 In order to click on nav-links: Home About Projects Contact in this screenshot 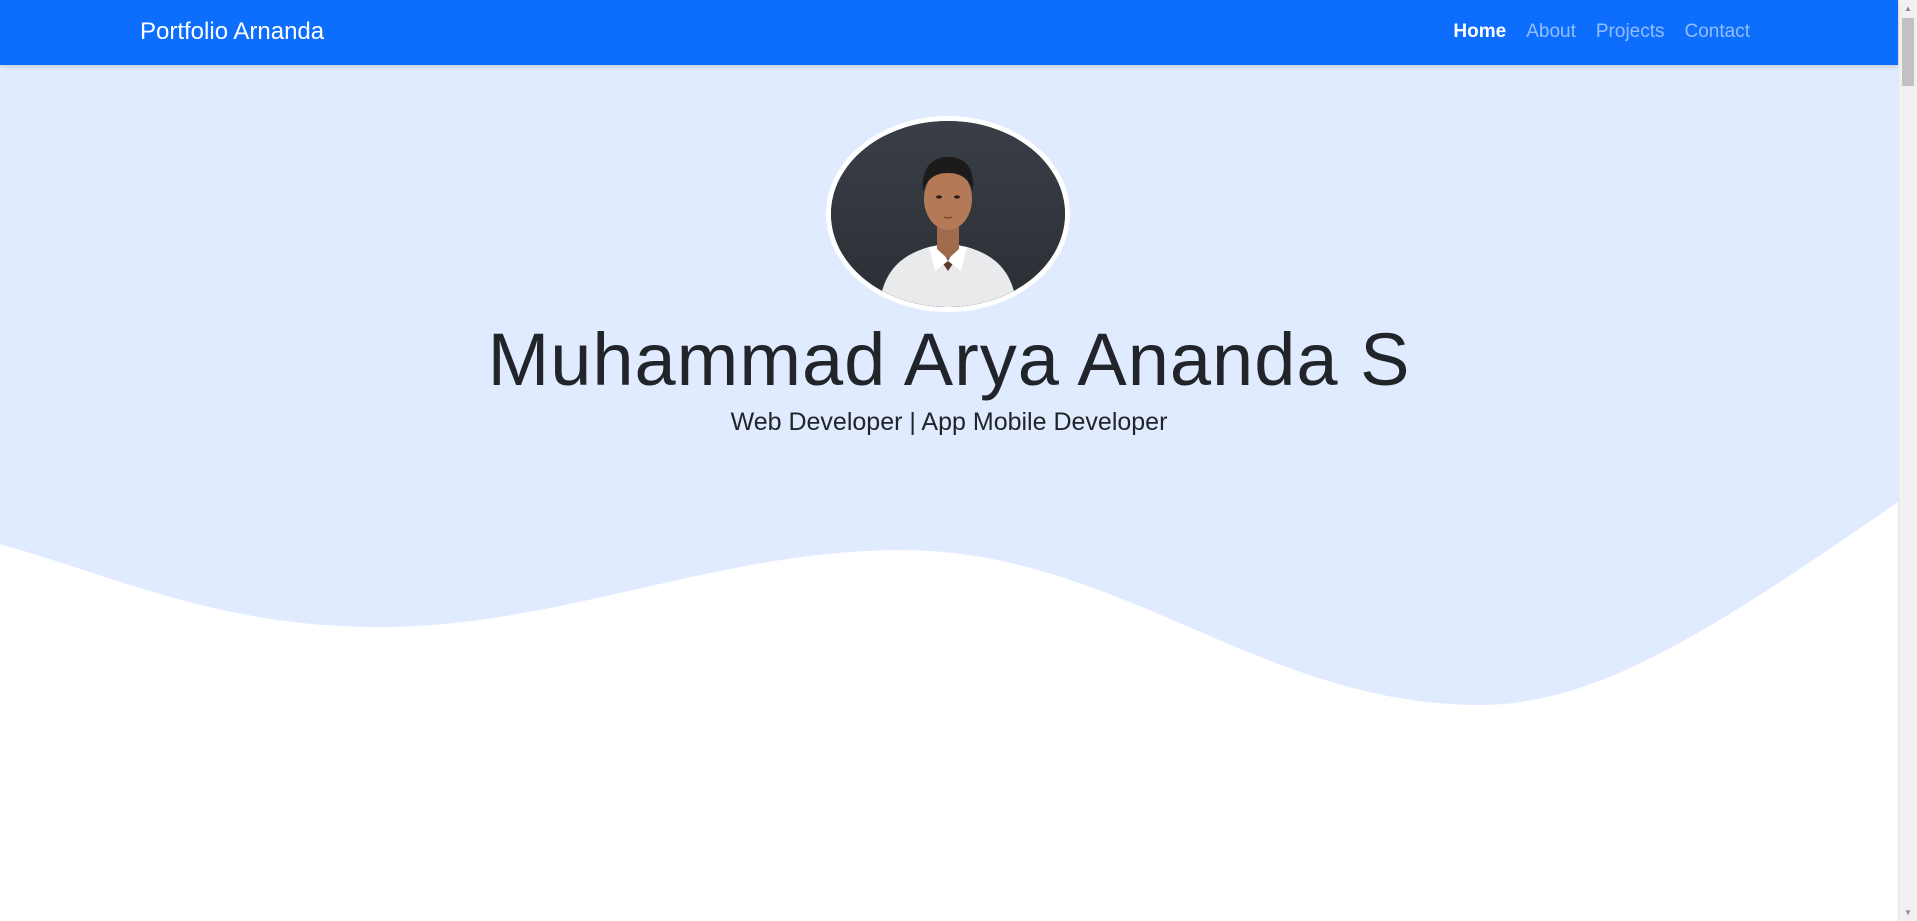, I will do `click(1601, 31)`.